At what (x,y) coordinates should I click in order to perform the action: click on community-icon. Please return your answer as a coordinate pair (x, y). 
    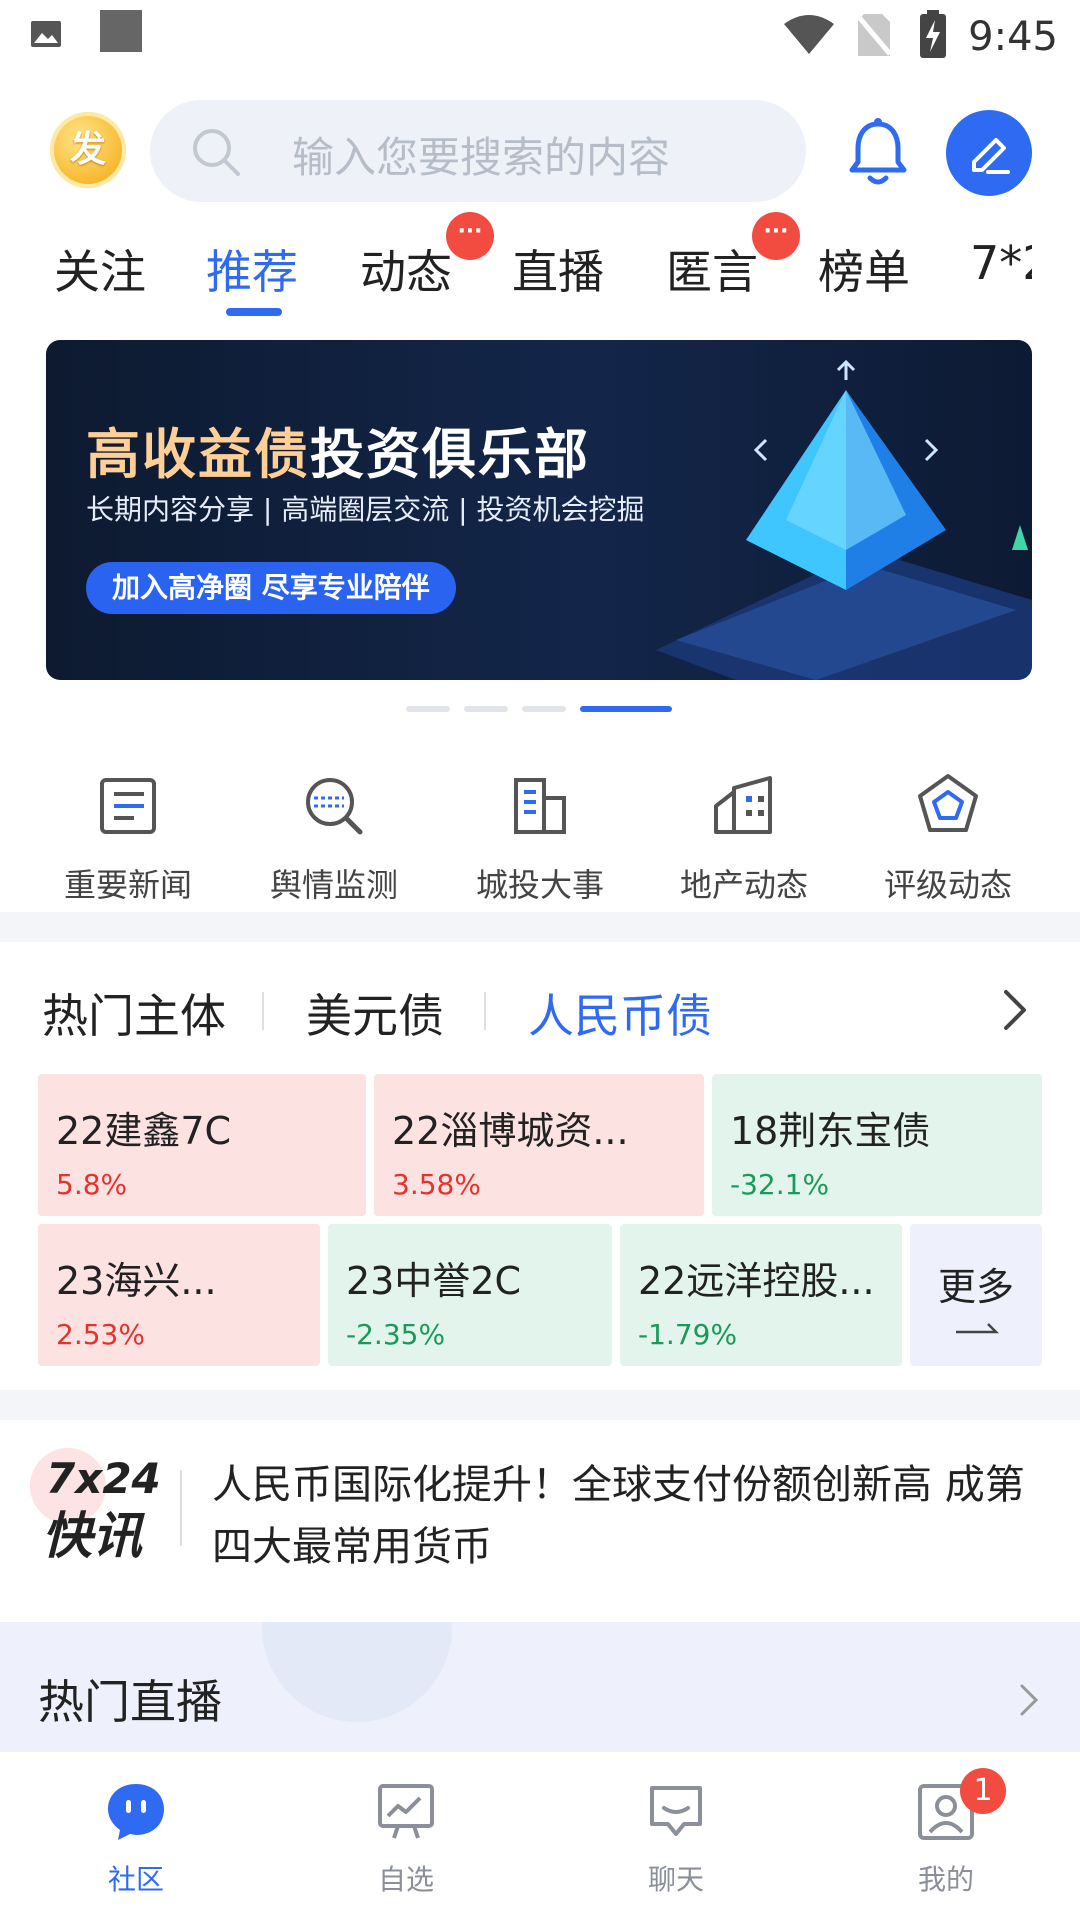
    Looking at the image, I should click on (136, 1812).